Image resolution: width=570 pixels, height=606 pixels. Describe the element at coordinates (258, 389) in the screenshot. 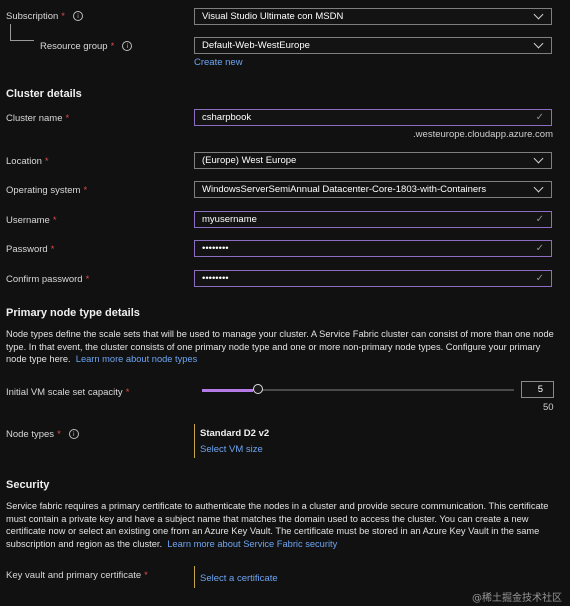

I see `capacity-slider-thumb` at that location.